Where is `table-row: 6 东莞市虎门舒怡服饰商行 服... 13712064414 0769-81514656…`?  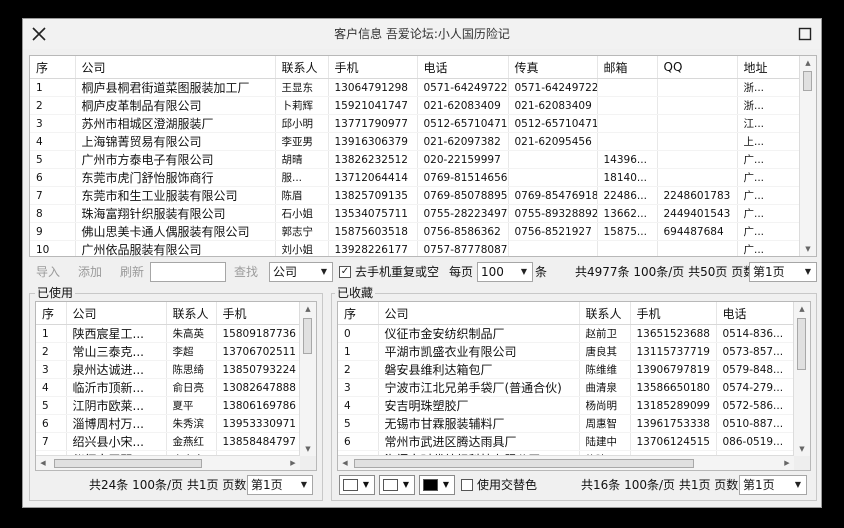 table-row: 6 东莞市虎门舒怡服饰商行 服... 13712064414 0769-81514656… is located at coordinates (416, 177).